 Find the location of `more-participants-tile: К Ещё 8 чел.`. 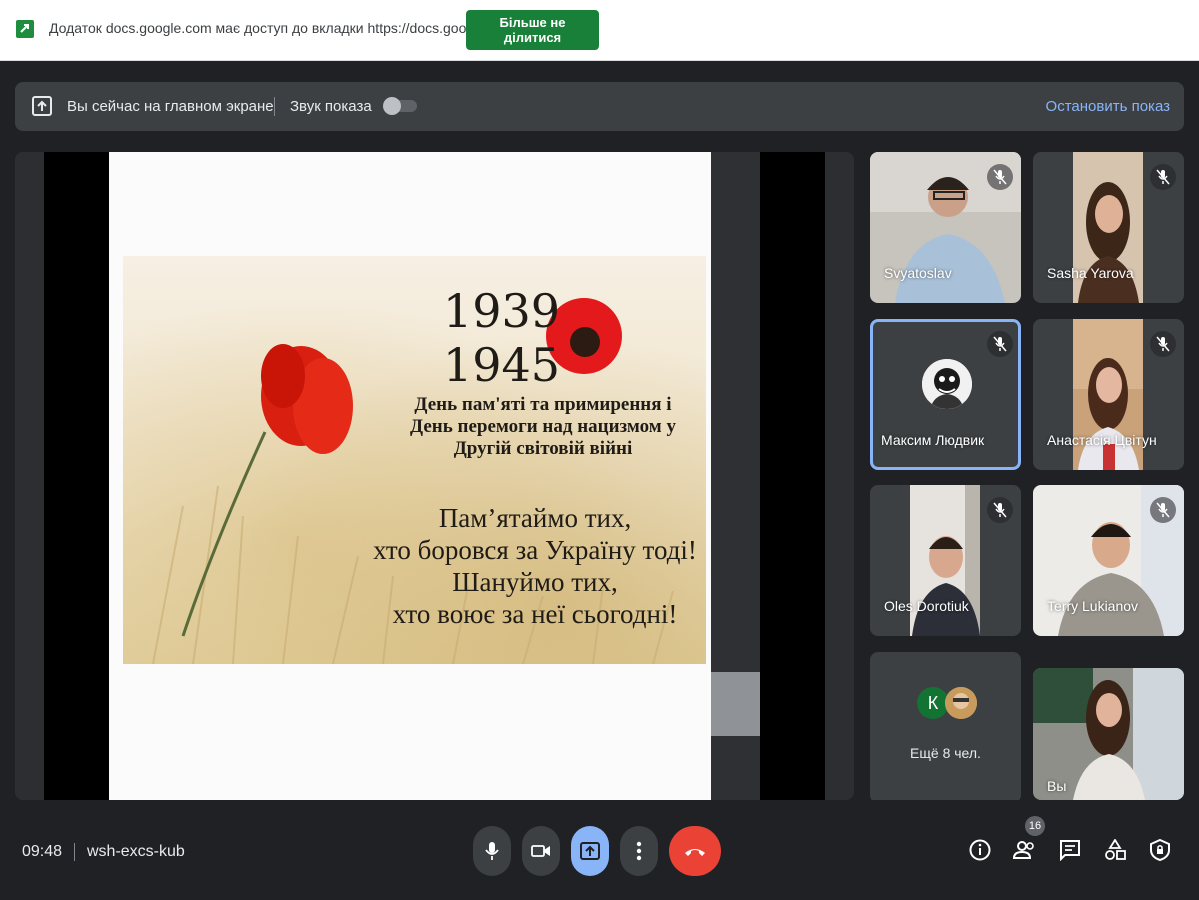

more-participants-tile: К Ещё 8 чел. is located at coordinates (945, 727).